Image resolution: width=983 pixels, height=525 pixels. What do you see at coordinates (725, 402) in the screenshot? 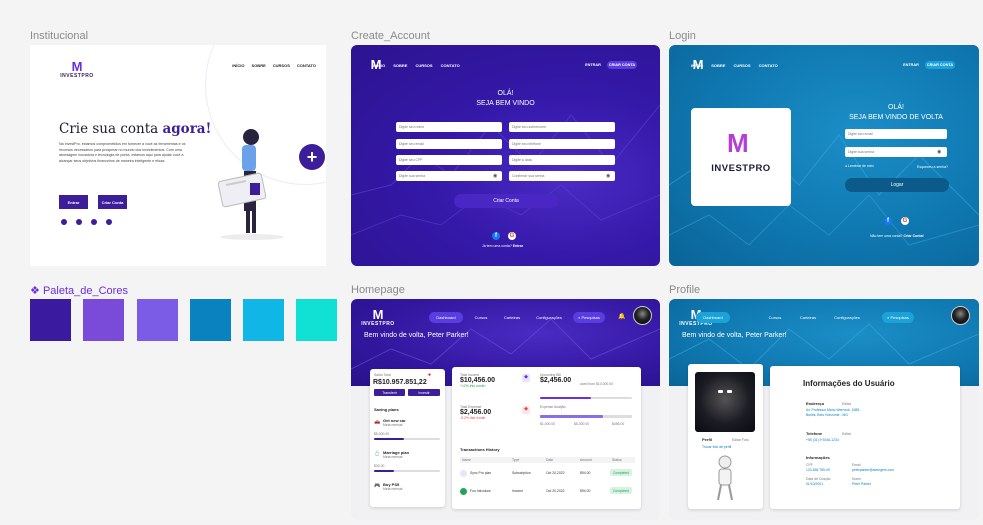
I see `profile-photo` at bounding box center [725, 402].